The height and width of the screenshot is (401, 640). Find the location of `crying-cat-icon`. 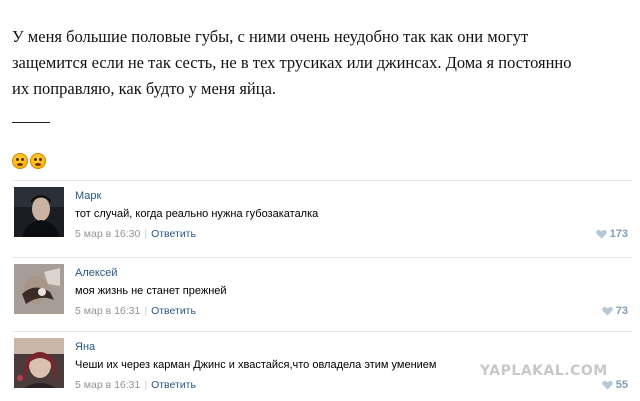

crying-cat-icon is located at coordinates (20, 161).